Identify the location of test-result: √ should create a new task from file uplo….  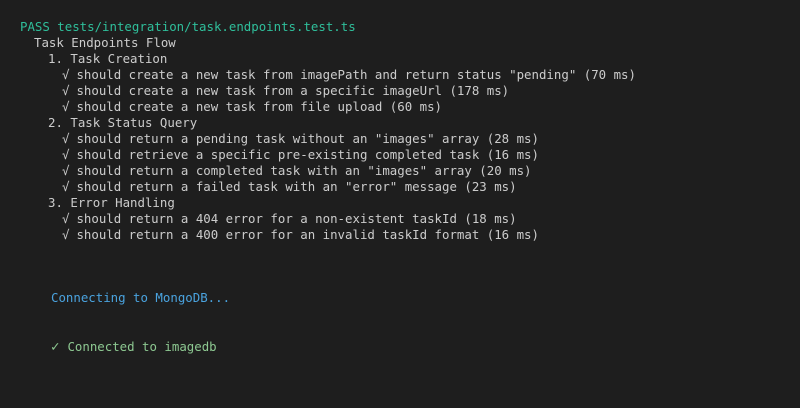
(400, 107).